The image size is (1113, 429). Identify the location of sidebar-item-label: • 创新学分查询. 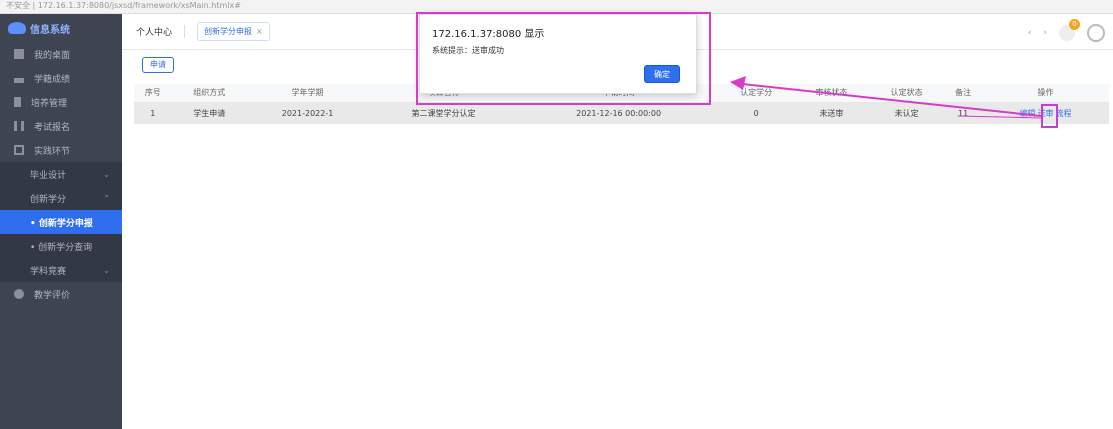
(61, 247).